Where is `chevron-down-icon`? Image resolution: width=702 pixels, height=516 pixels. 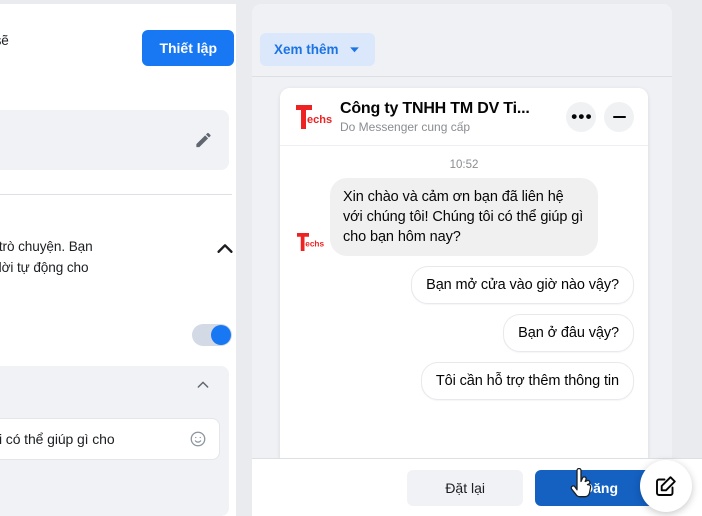
chevron-down-icon is located at coordinates (354, 50).